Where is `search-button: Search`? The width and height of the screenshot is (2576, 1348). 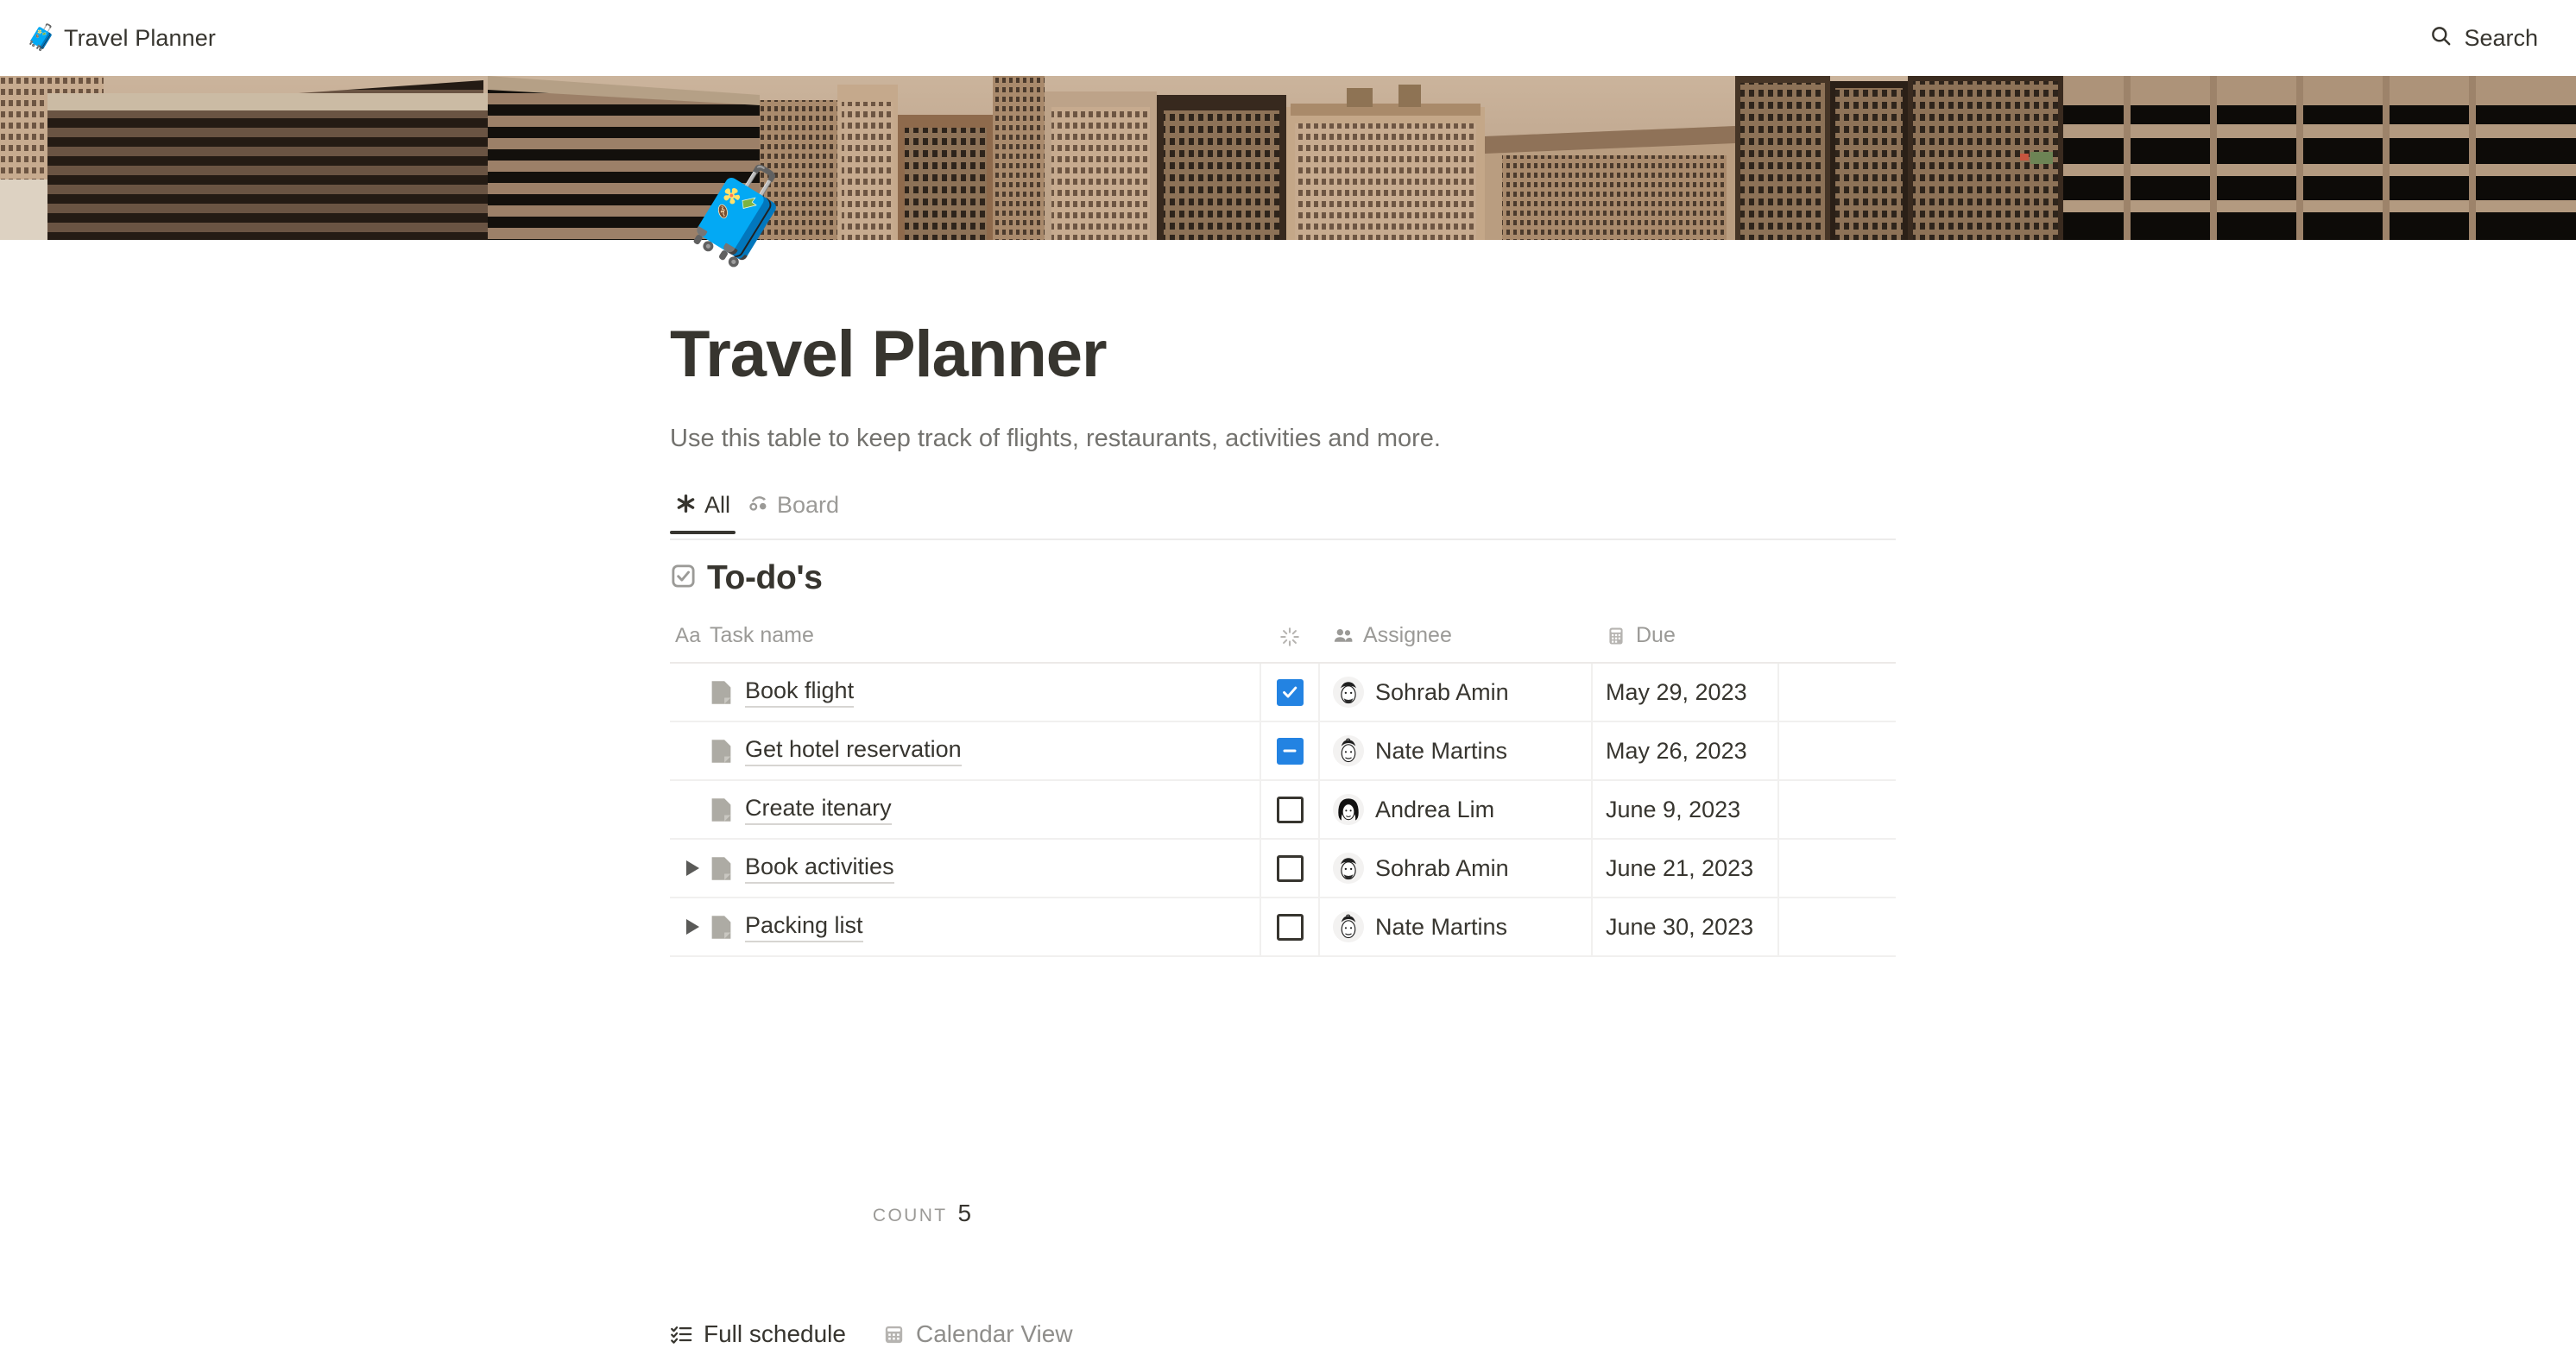 search-button: Search is located at coordinates (2484, 38).